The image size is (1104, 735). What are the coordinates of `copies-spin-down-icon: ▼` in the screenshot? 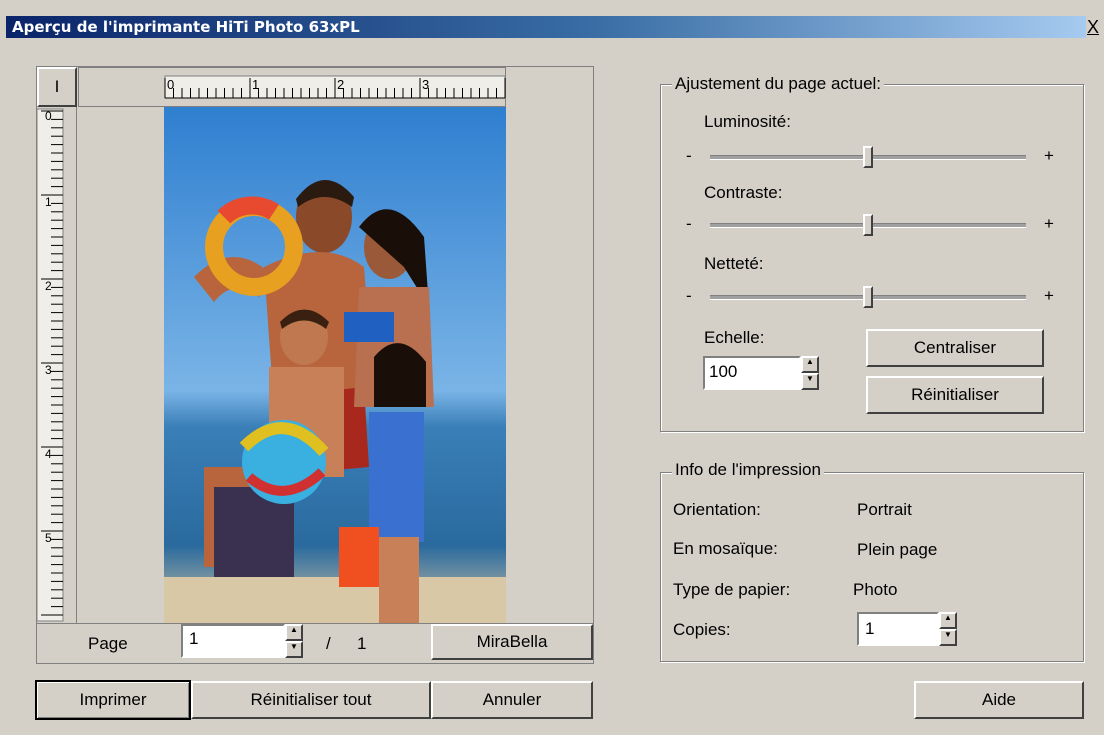 It's located at (948, 637).